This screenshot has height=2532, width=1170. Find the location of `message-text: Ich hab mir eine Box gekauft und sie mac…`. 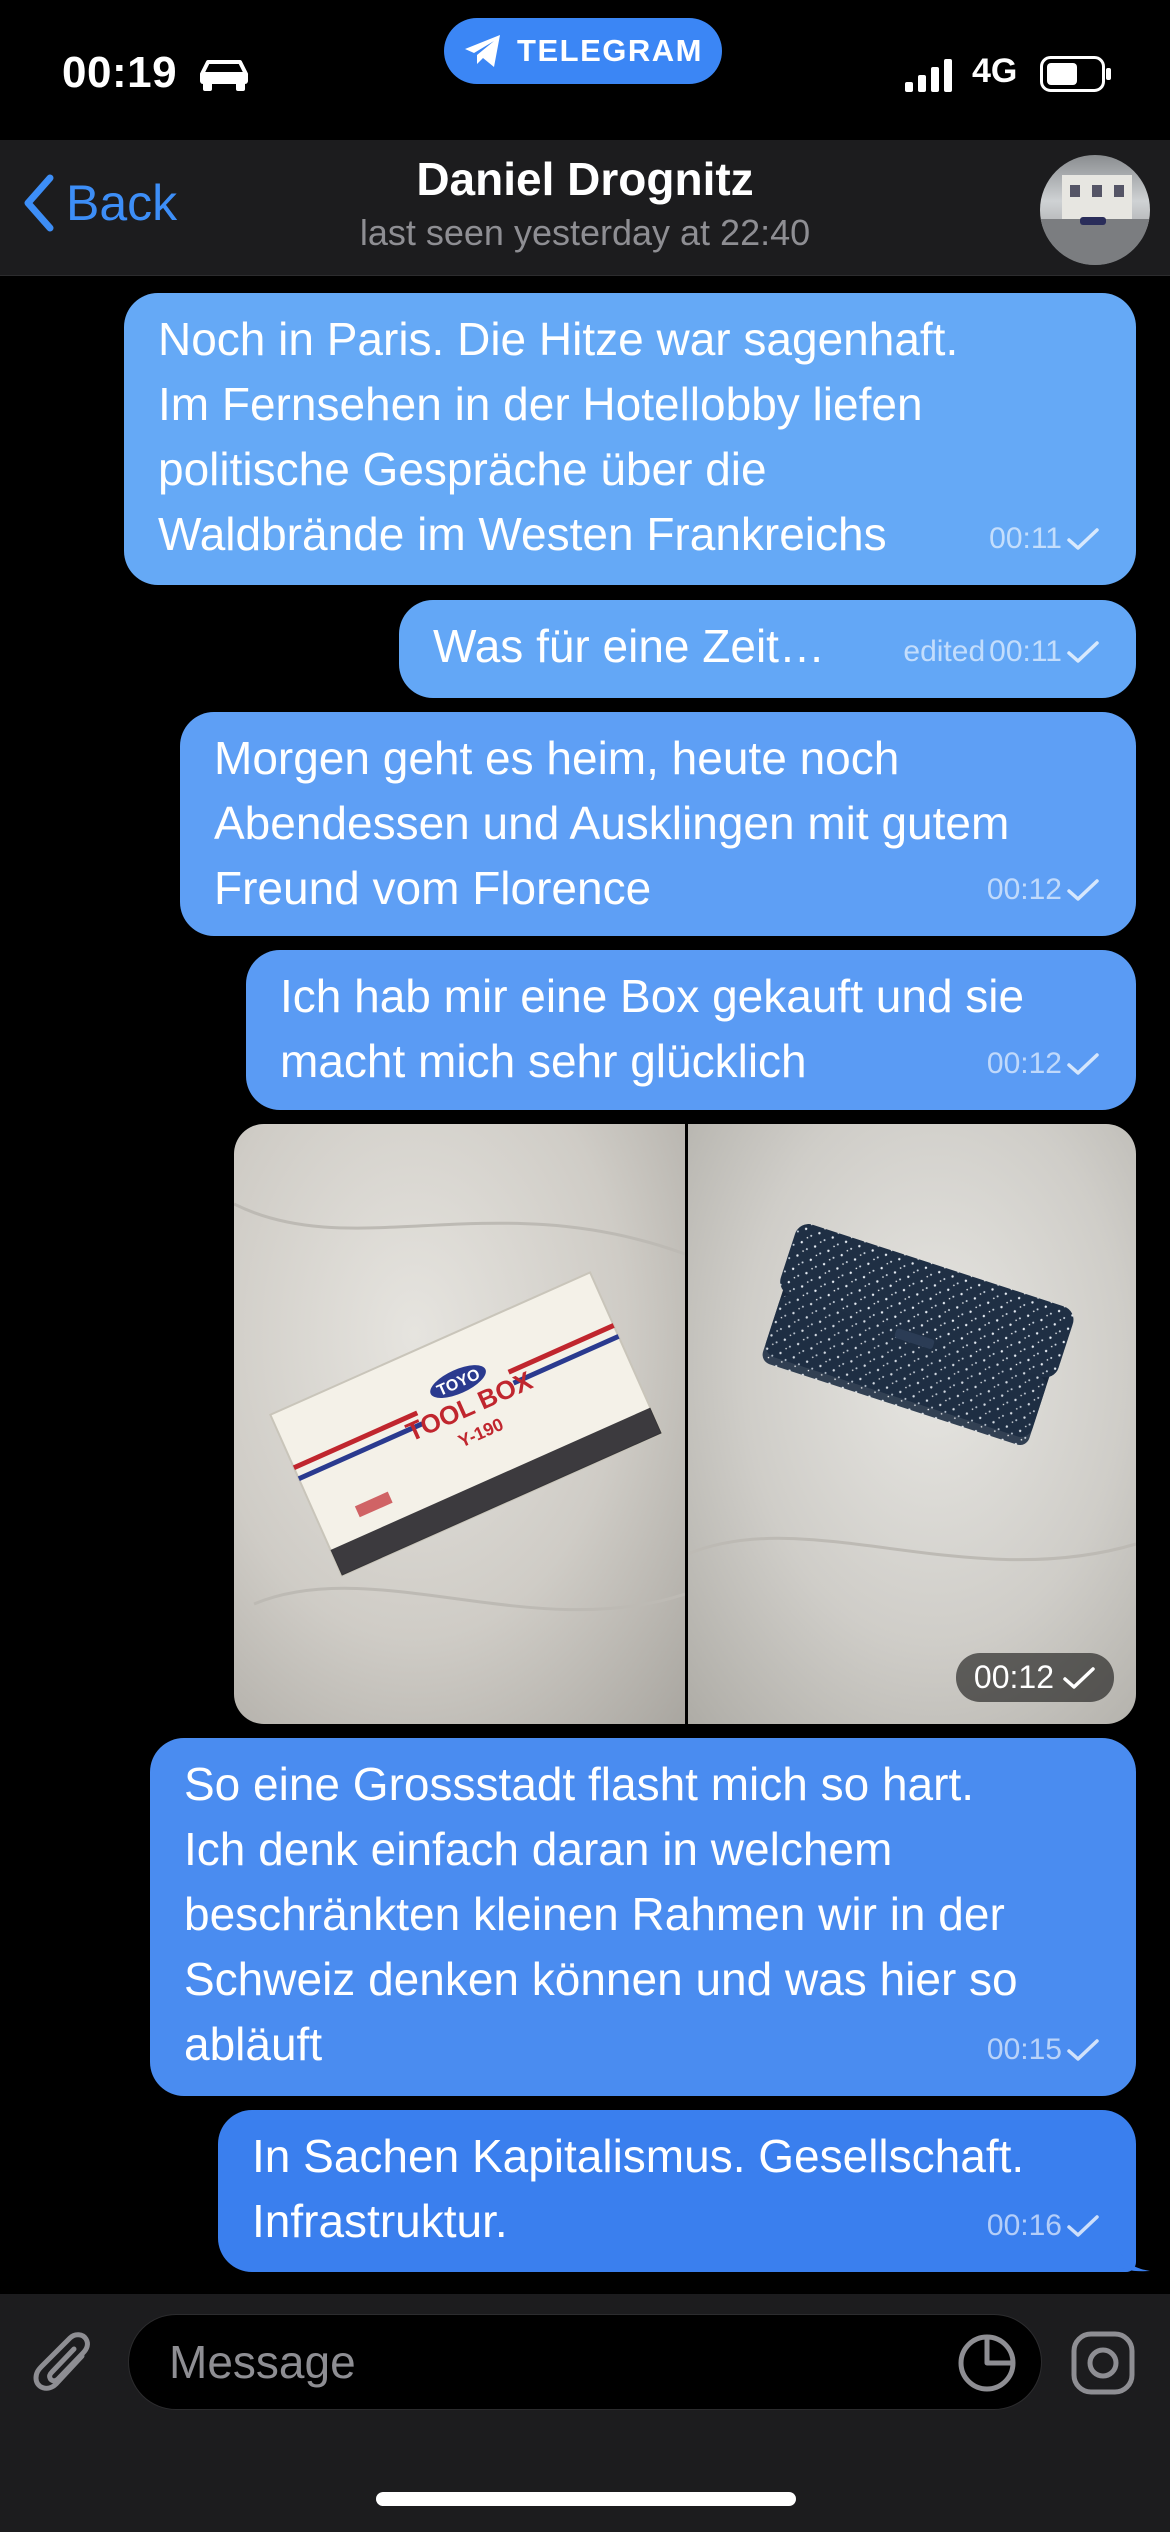

message-text: Ich hab mir eine Box gekauft und sie mac… is located at coordinates (652, 1028).